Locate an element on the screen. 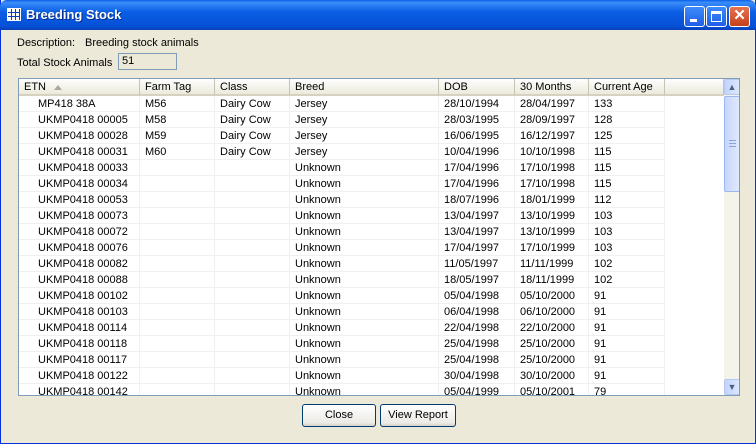 The width and height of the screenshot is (756, 444). maximize-button is located at coordinates (716, 16).